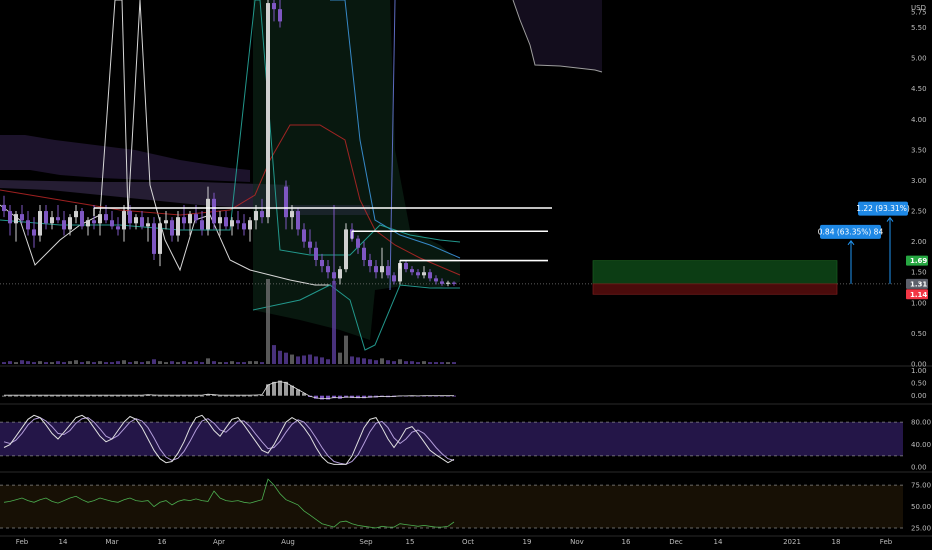 The height and width of the screenshot is (550, 932). Describe the element at coordinates (111, 542) in the screenshot. I see `time-tick-label: Mar` at that location.